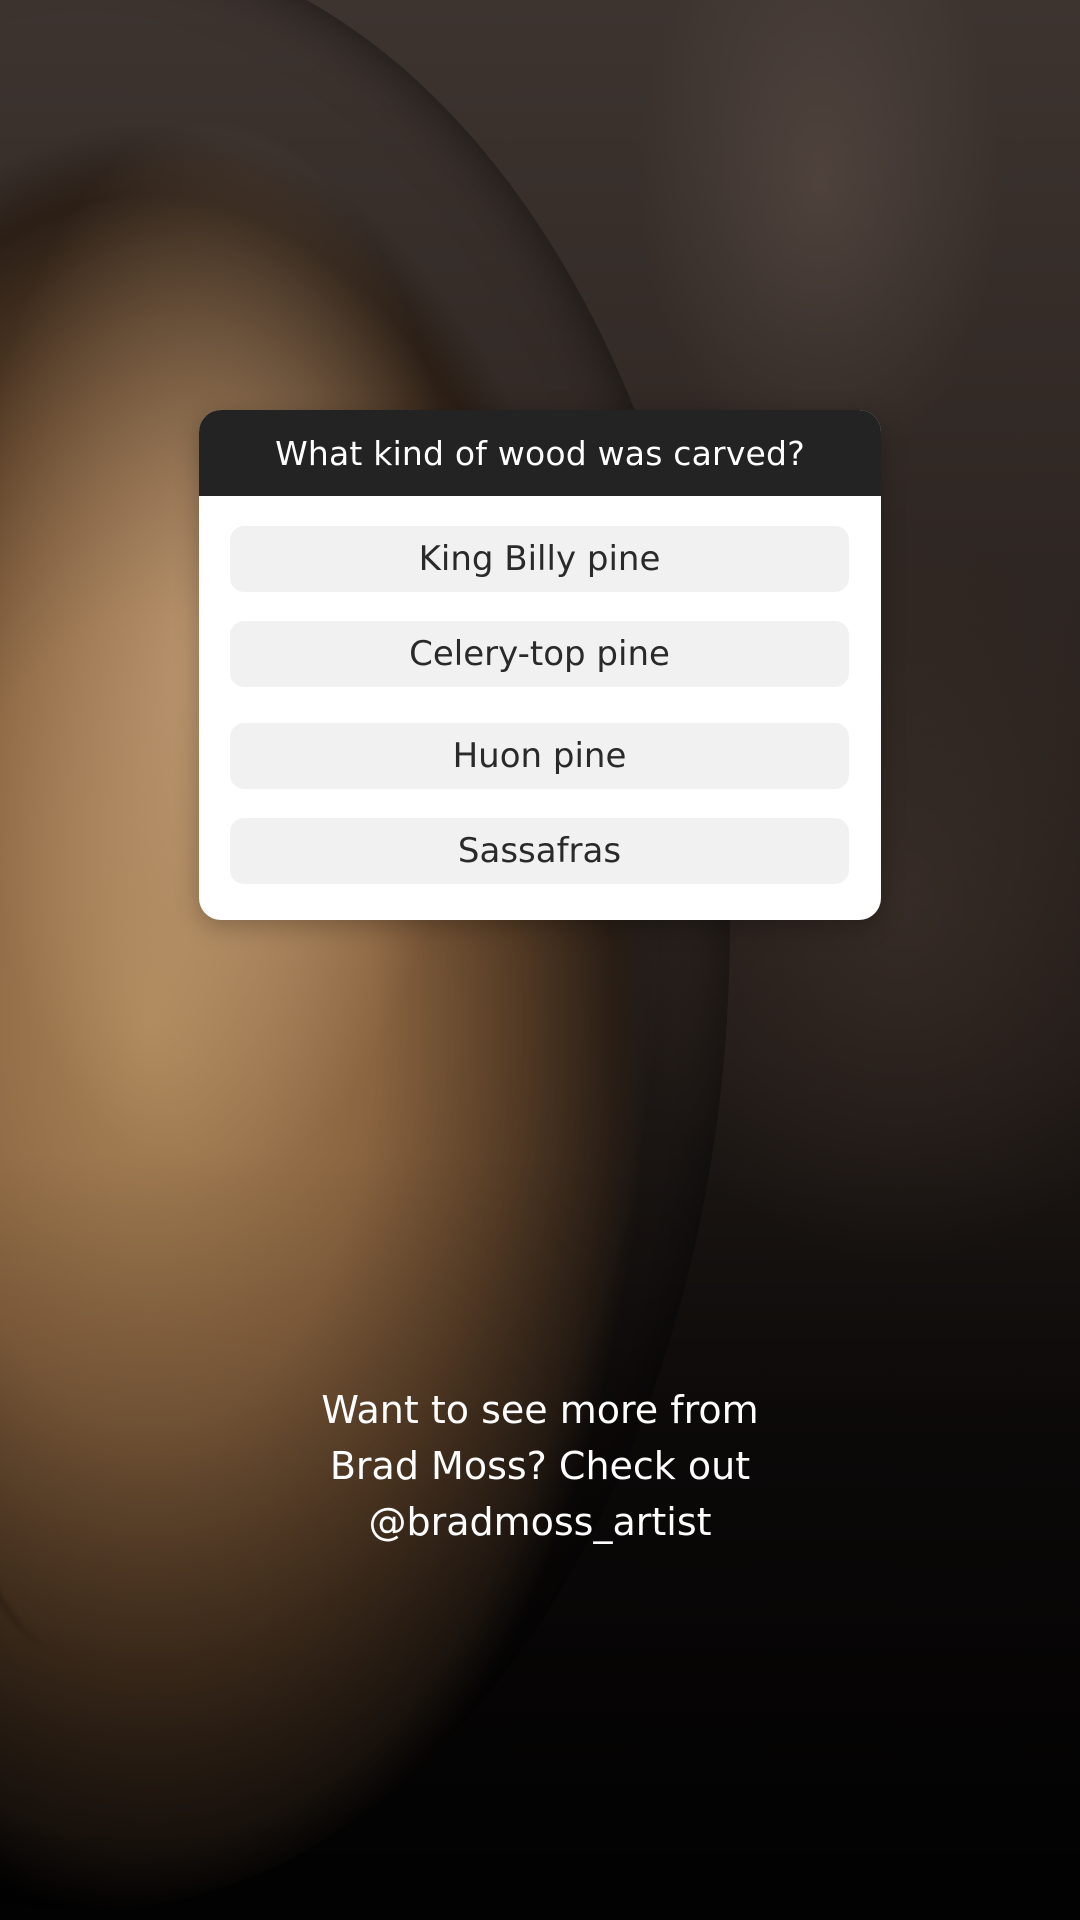 This screenshot has width=1080, height=1920. I want to click on caption-handle: @bradmoss_artist, so click(540, 1522).